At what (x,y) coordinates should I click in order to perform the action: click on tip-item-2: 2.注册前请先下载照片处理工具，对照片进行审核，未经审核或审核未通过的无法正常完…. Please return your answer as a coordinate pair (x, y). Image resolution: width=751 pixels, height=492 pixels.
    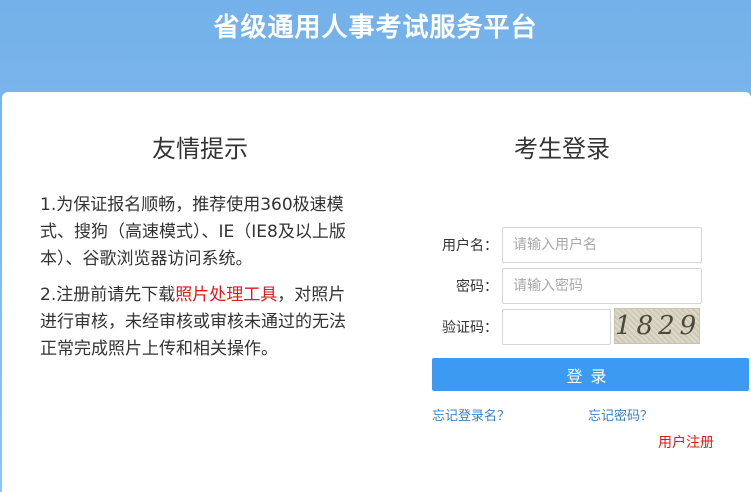
    Looking at the image, I should click on (200, 322).